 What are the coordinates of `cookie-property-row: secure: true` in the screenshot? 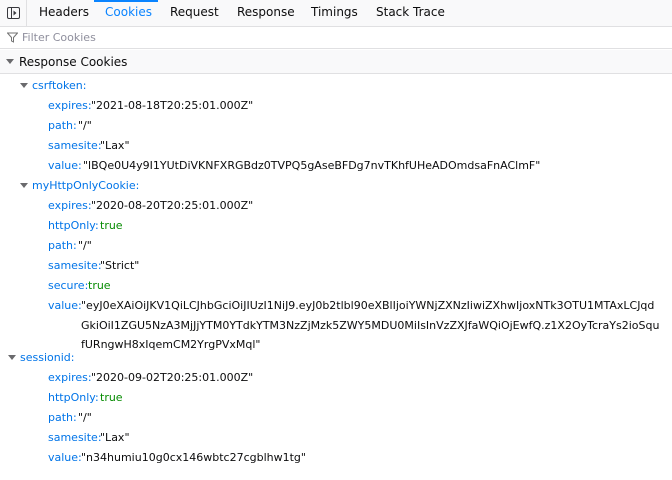 It's located at (336, 286).